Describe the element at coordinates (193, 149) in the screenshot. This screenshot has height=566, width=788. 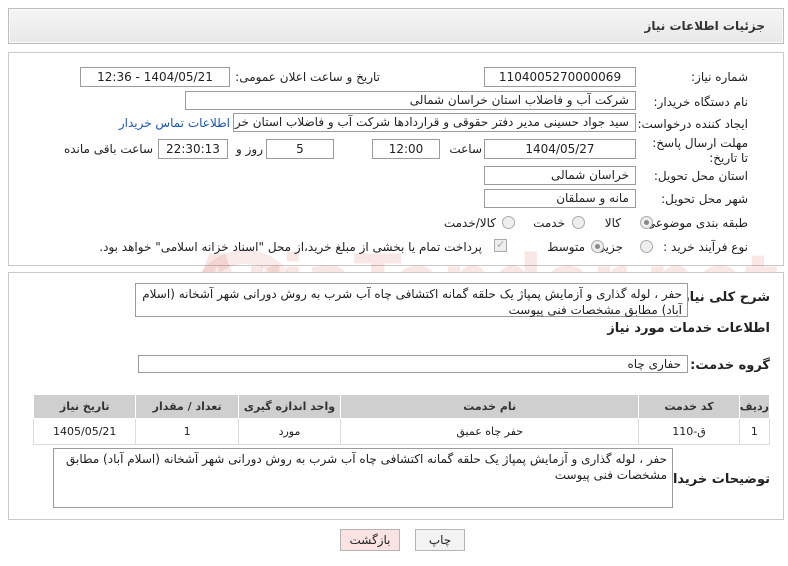
I see `remaining-time-field: 22:30:13` at that location.